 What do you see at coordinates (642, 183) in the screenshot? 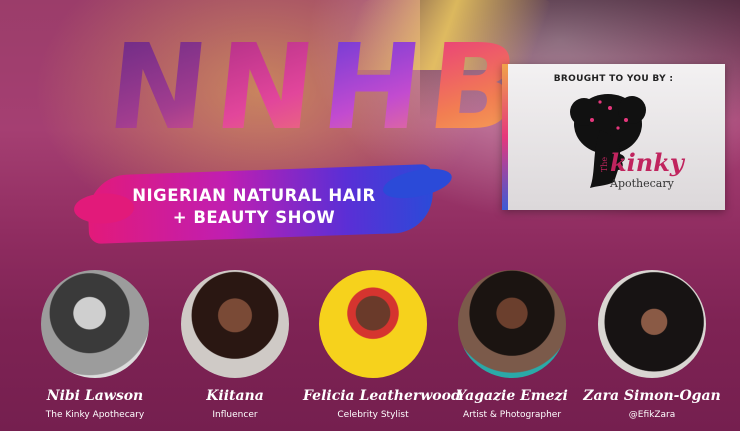
I see `sponsor-brand-sub: Apothecary` at bounding box center [642, 183].